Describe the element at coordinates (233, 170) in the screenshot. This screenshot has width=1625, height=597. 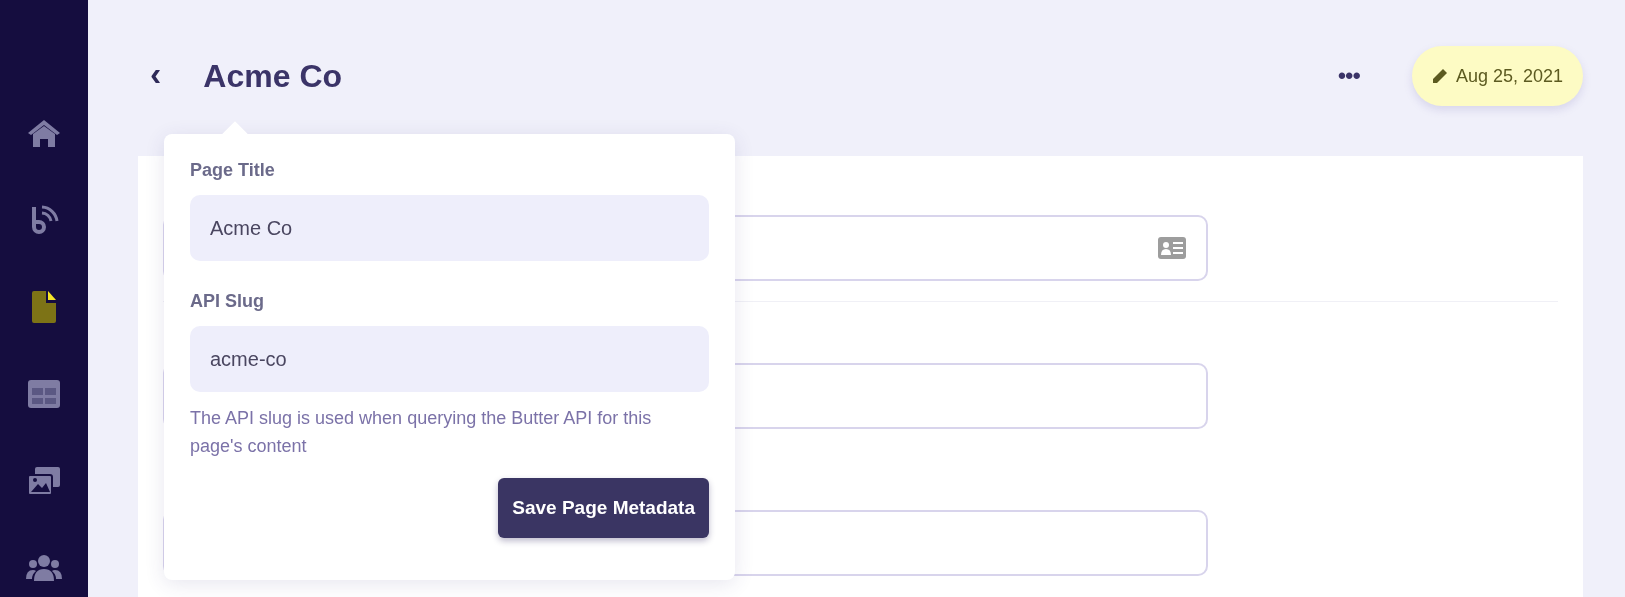
I see `field-label: Page Title` at that location.